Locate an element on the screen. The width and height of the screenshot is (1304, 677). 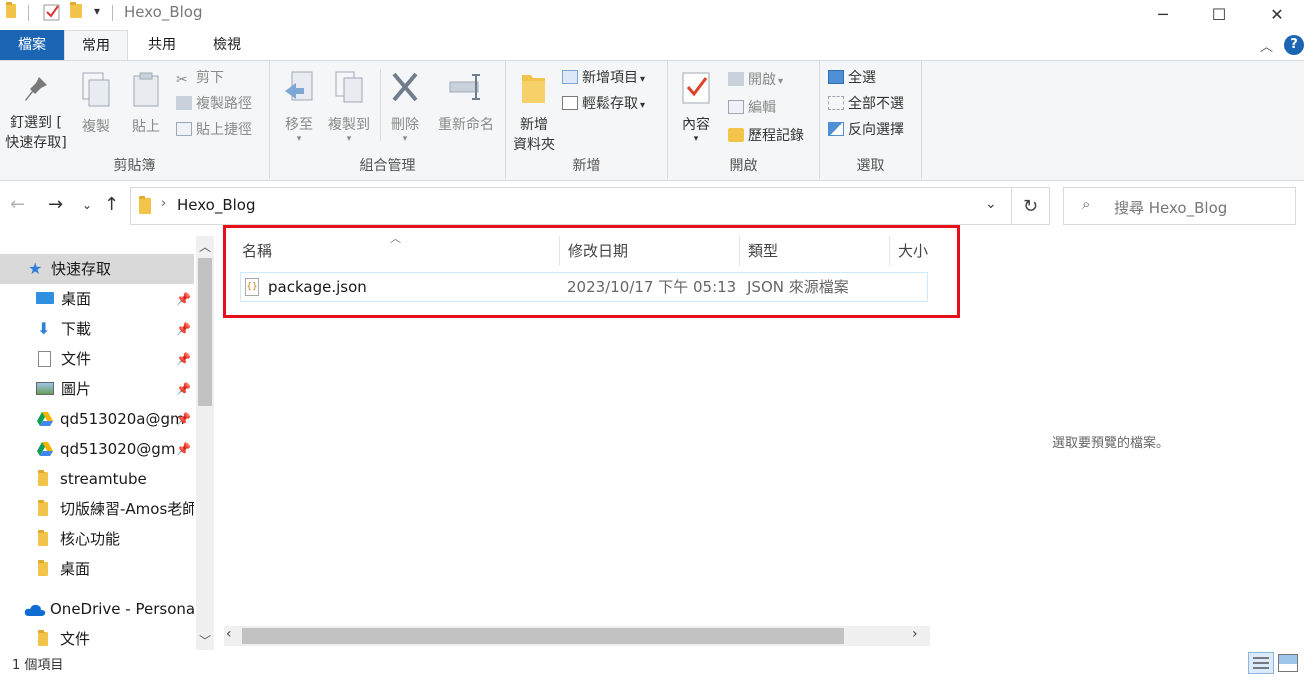
nav-item-onedrive: OneDrive - Personal is located at coordinates (97, 609).